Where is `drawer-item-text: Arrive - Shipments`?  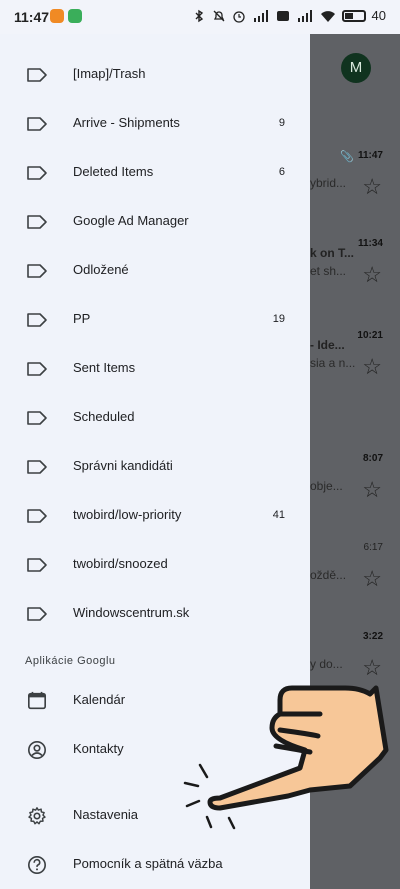
drawer-item-text: Arrive - Shipments is located at coordinates (126, 122).